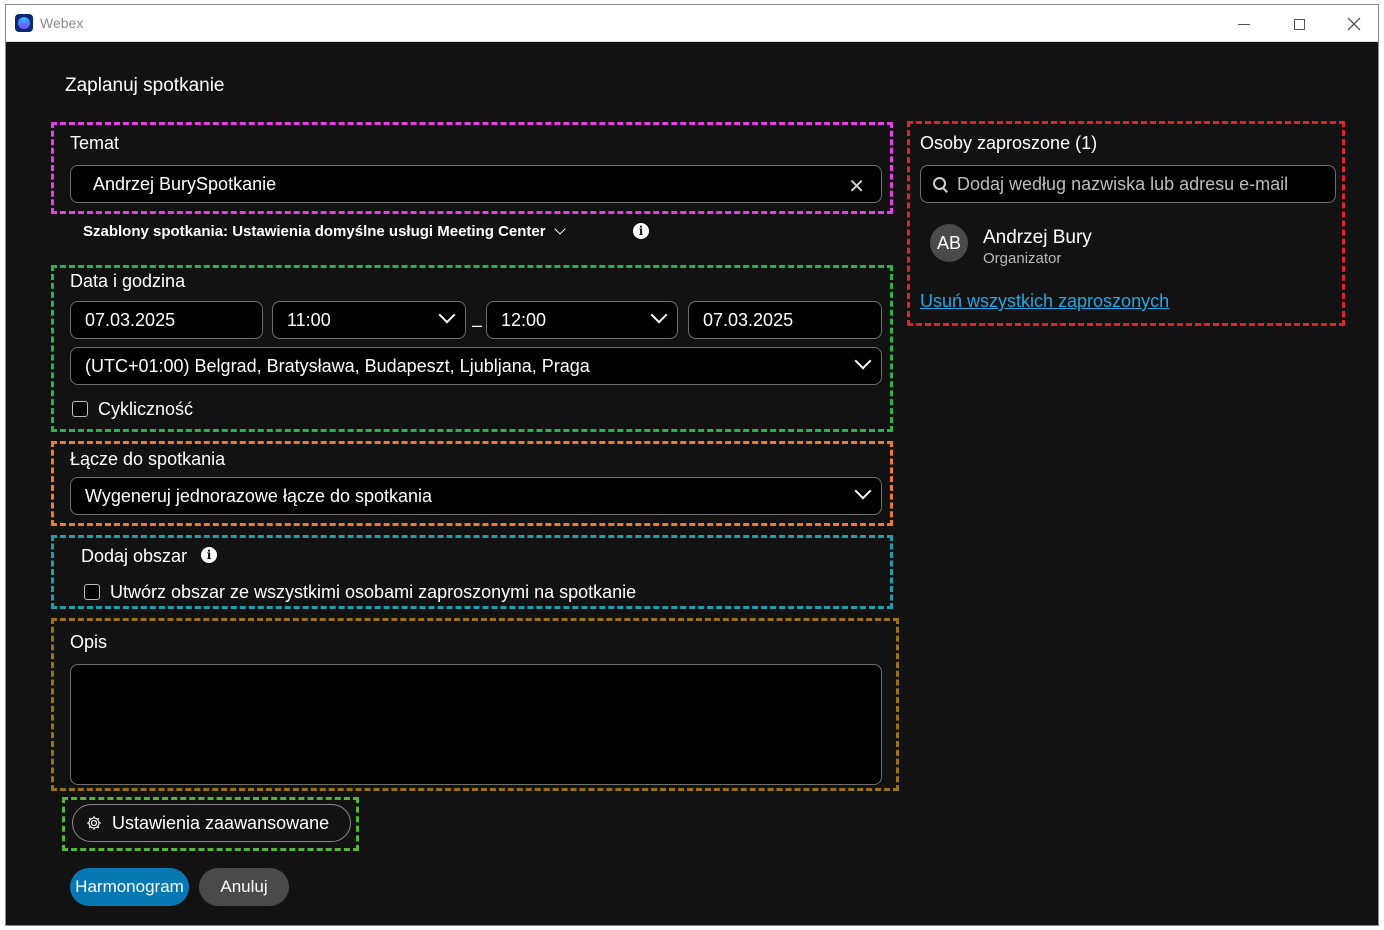 Image resolution: width=1384 pixels, height=930 pixels. I want to click on template-info-icon: i, so click(641, 231).